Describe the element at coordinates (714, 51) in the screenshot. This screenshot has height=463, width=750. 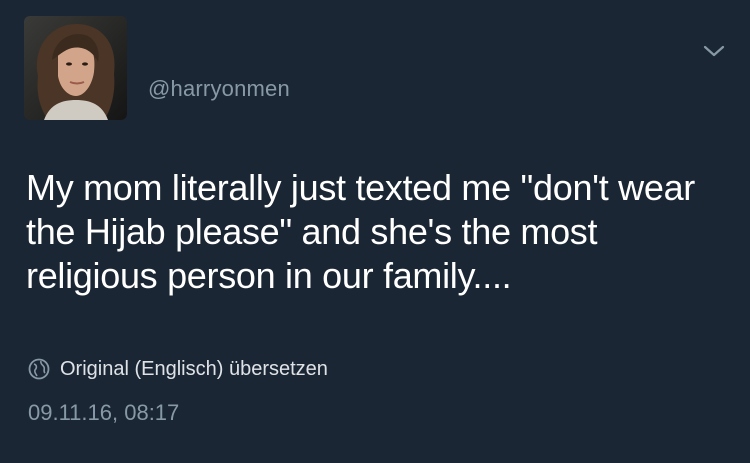
I see `chevron-down-icon` at that location.